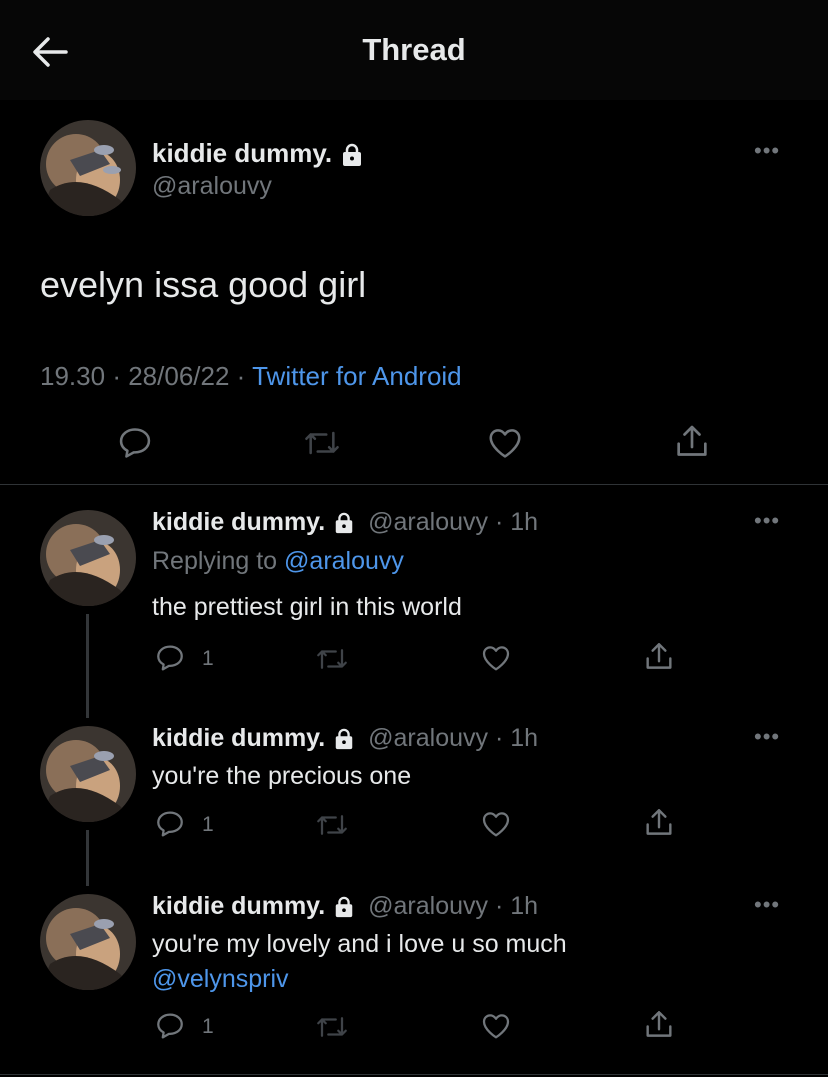 This screenshot has width=828, height=1077. Describe the element at coordinates (203, 284) in the screenshot. I see `tweet-text: evelyn issa good girl` at that location.